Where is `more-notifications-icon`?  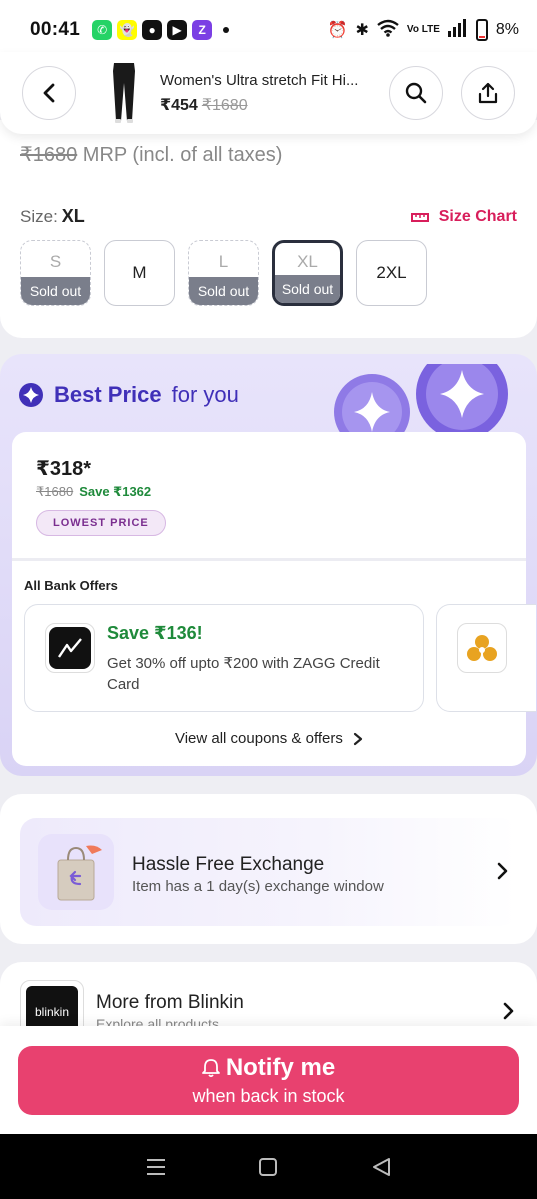
more-notifications-icon is located at coordinates (226, 30).